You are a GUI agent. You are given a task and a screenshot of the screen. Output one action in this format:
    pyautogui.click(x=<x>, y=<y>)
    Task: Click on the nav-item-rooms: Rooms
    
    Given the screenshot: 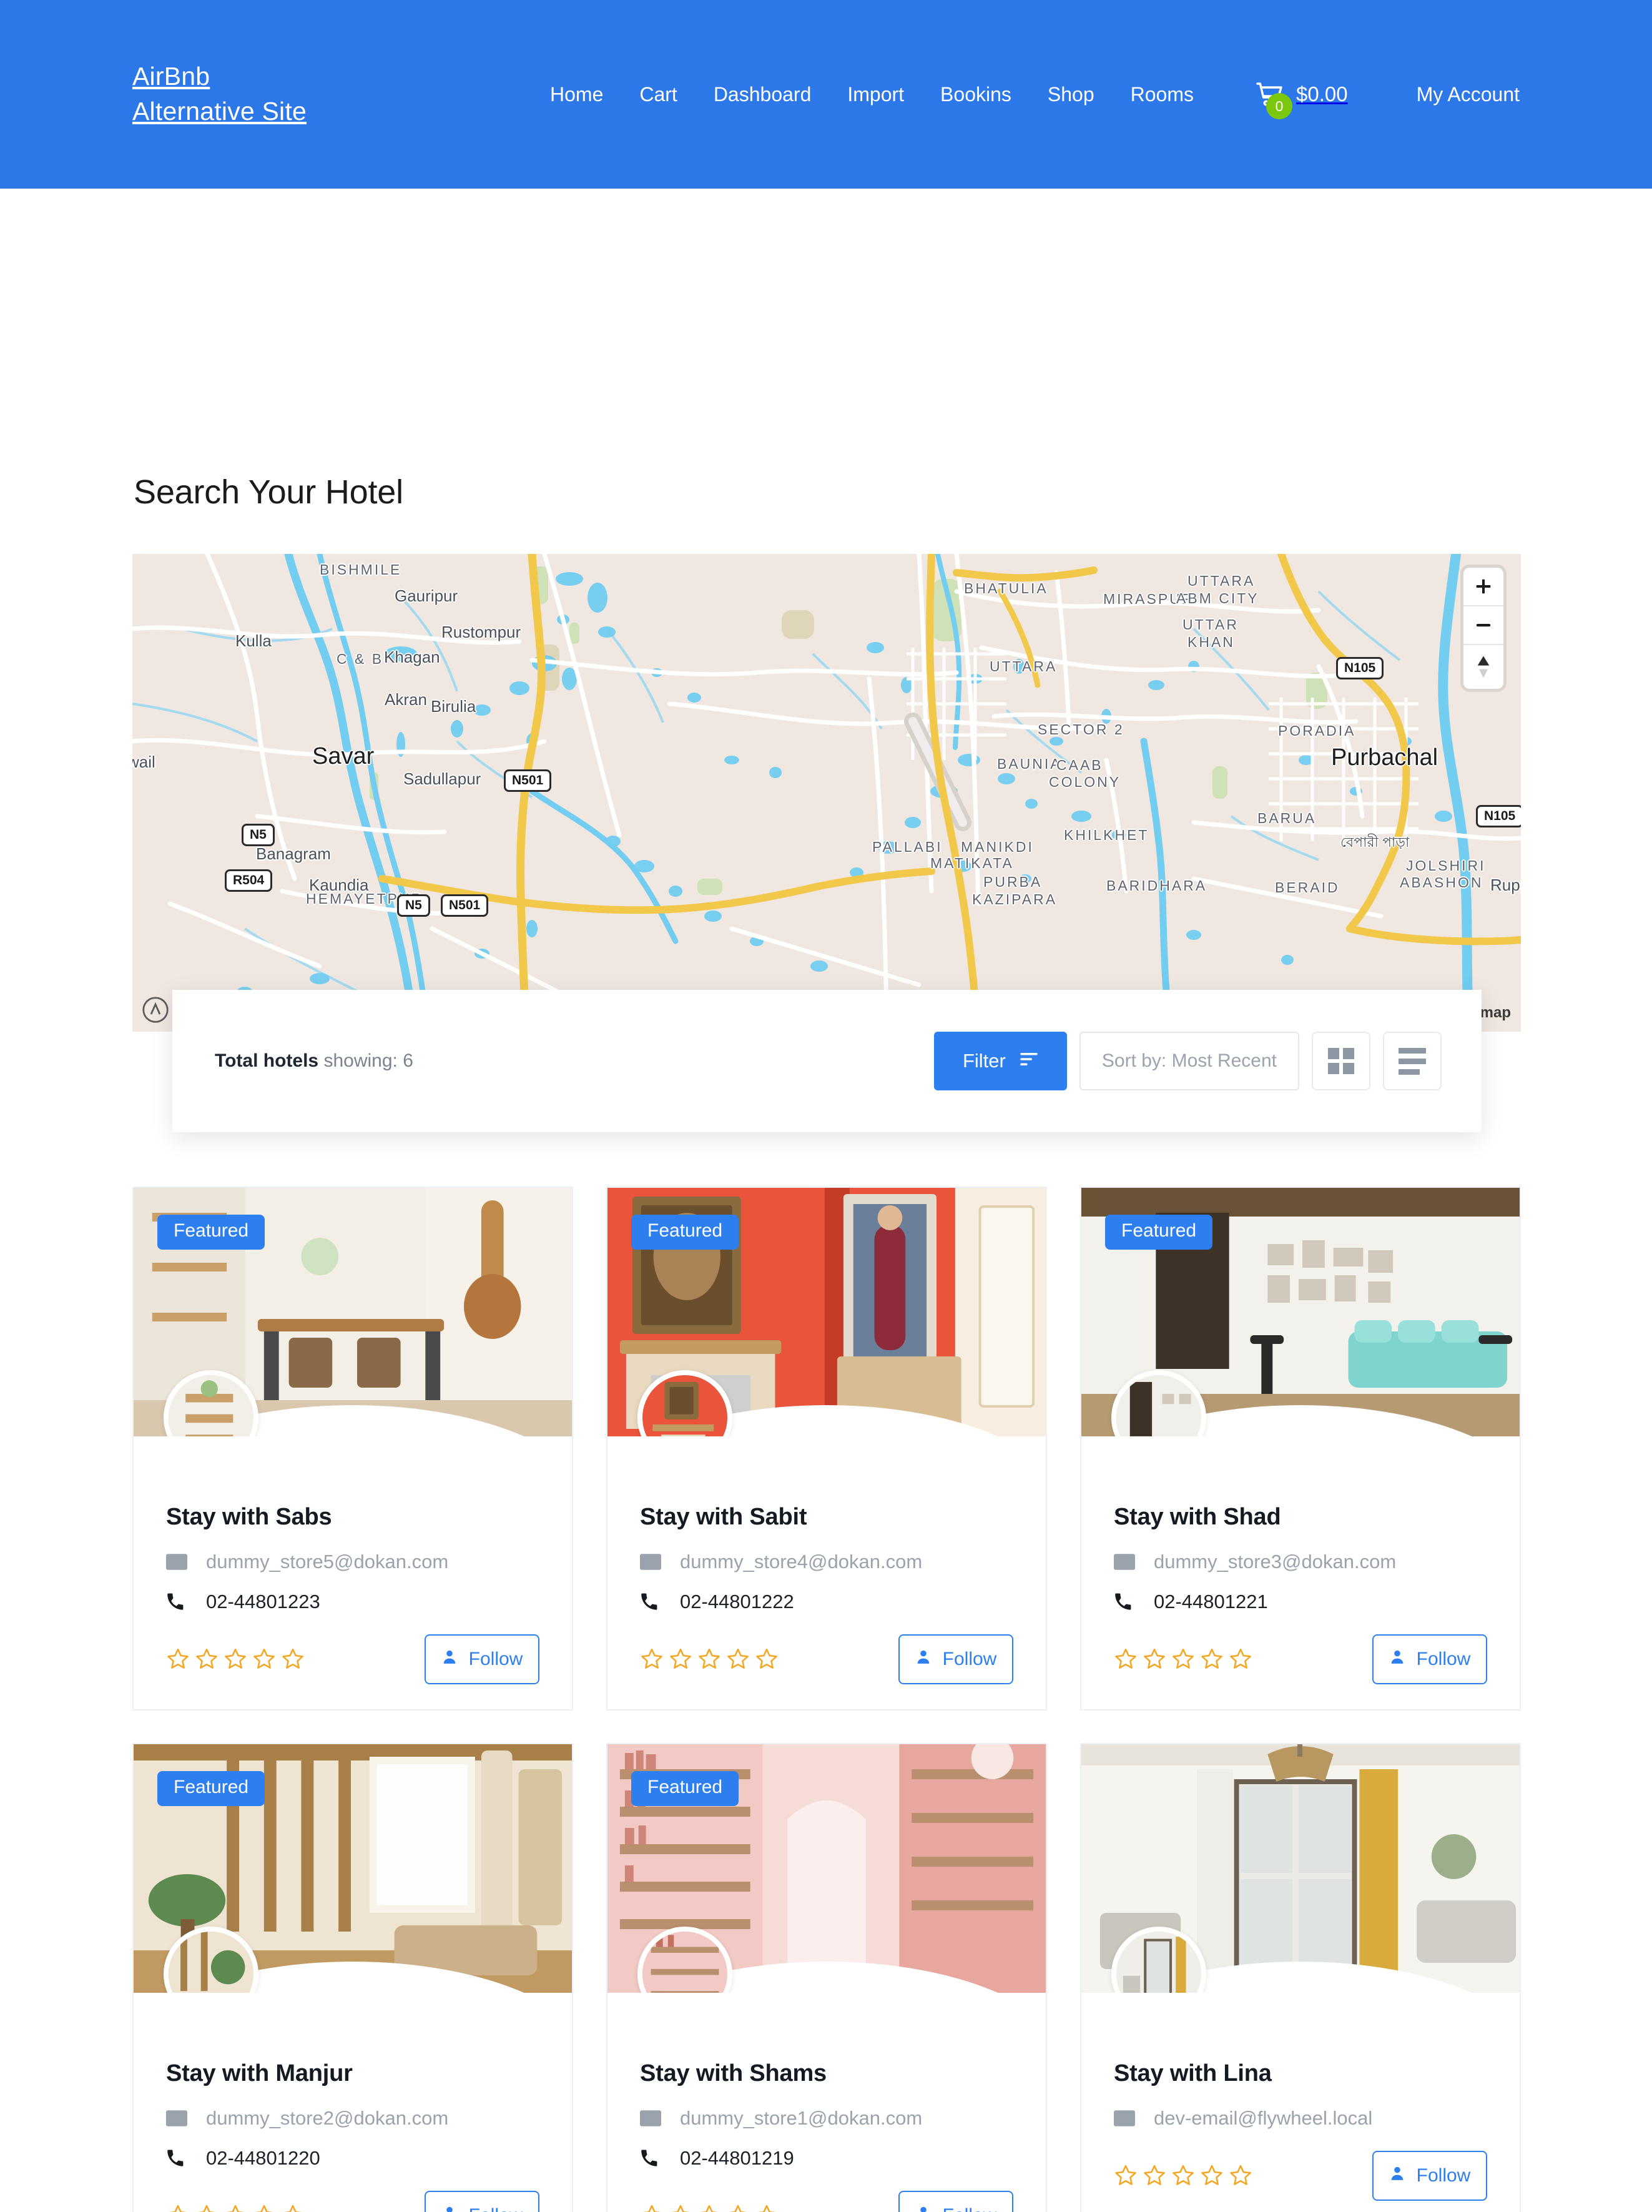 What is the action you would take?
    pyautogui.click(x=1162, y=94)
    